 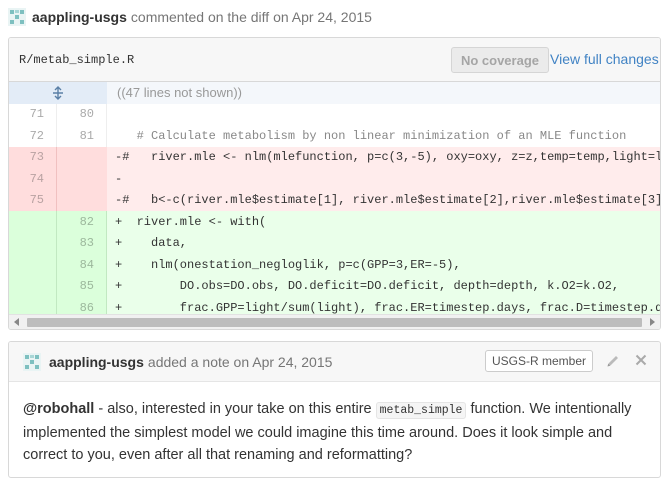 I want to click on scroll-right-icon, so click(x=652, y=322).